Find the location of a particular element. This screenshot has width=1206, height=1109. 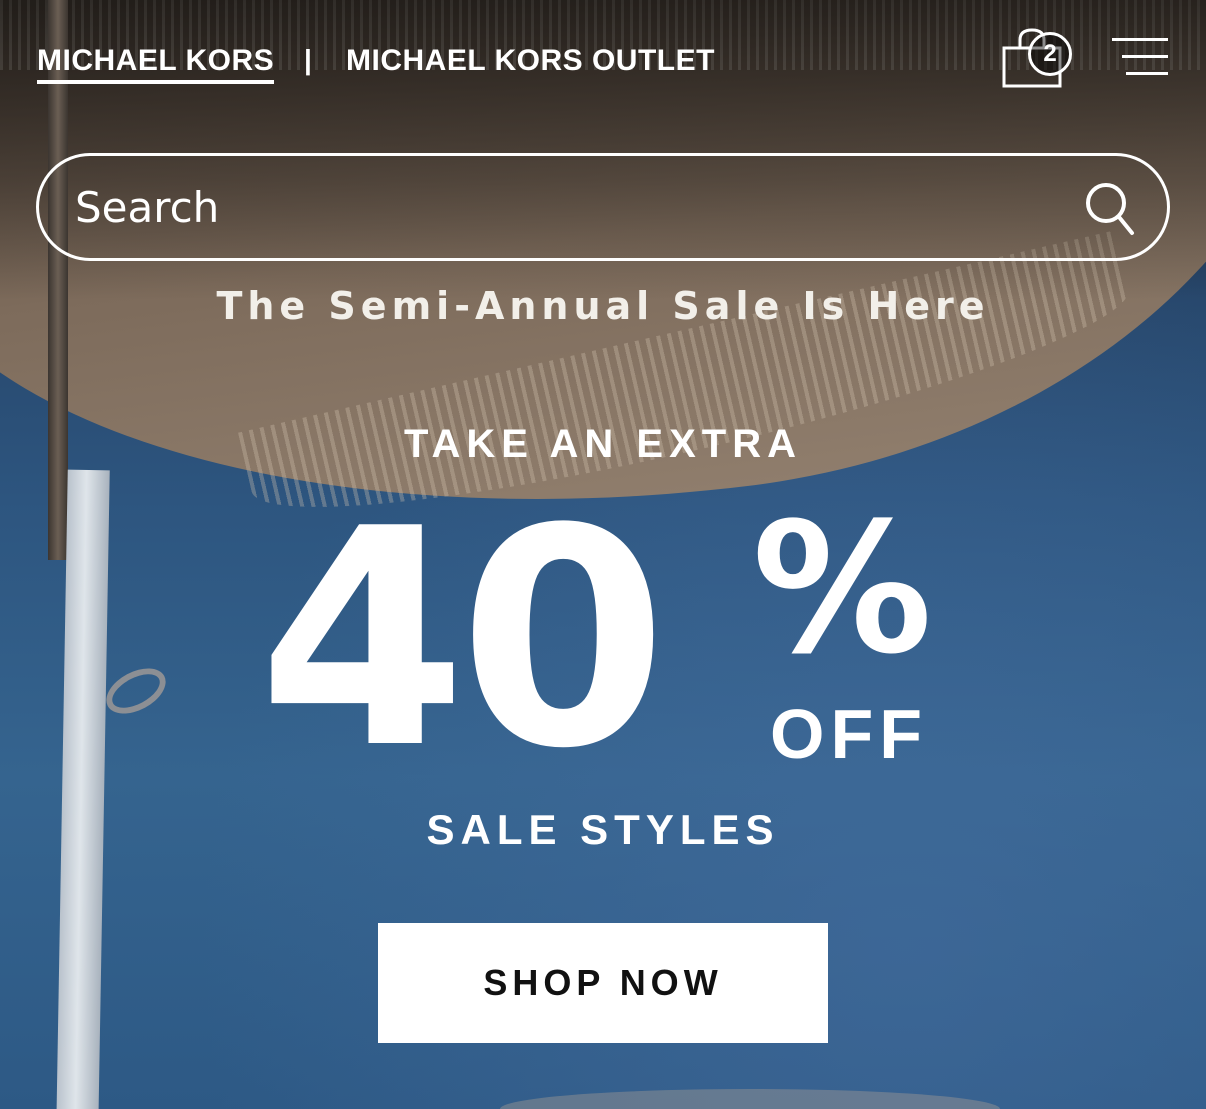

search-bar is located at coordinates (603, 207).